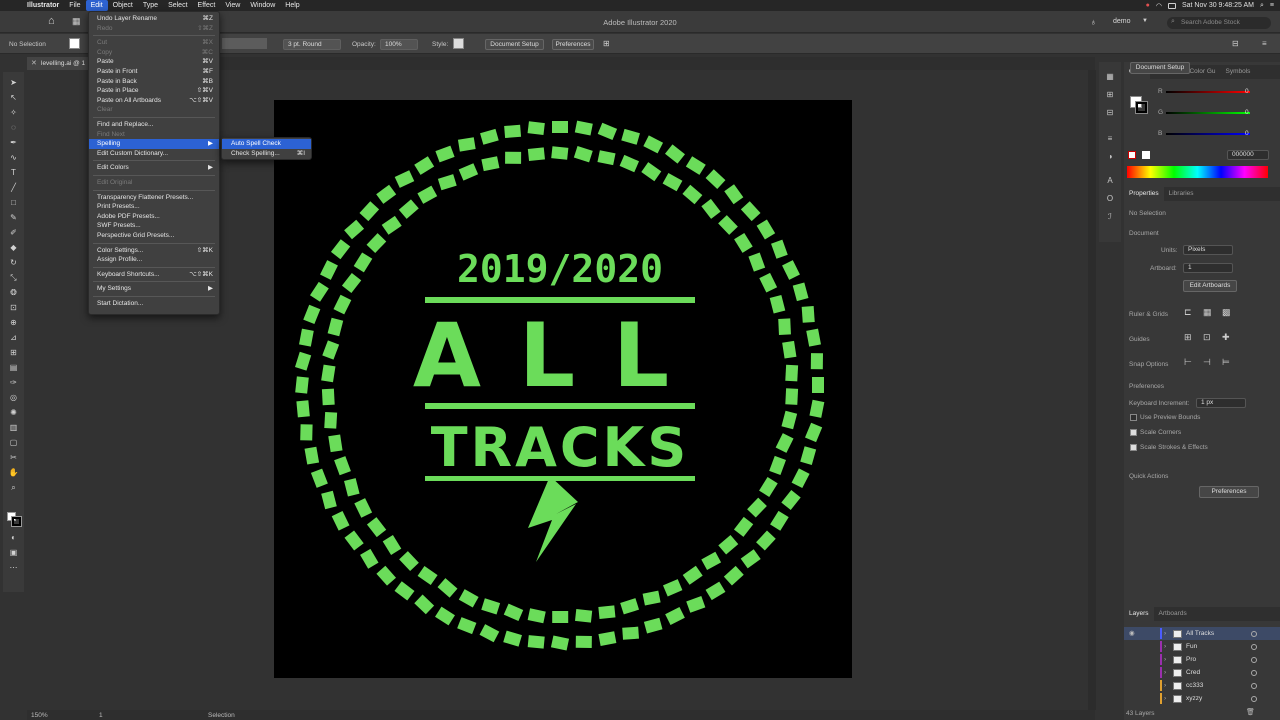 The image size is (1280, 720). What do you see at coordinates (1247, 133) in the screenshot?
I see `b-value: 0` at bounding box center [1247, 133].